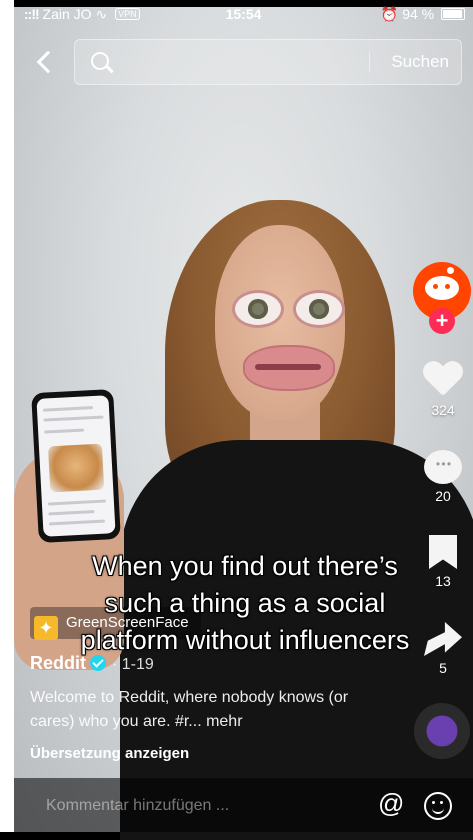  I want to click on emoji-icon, so click(438, 806).